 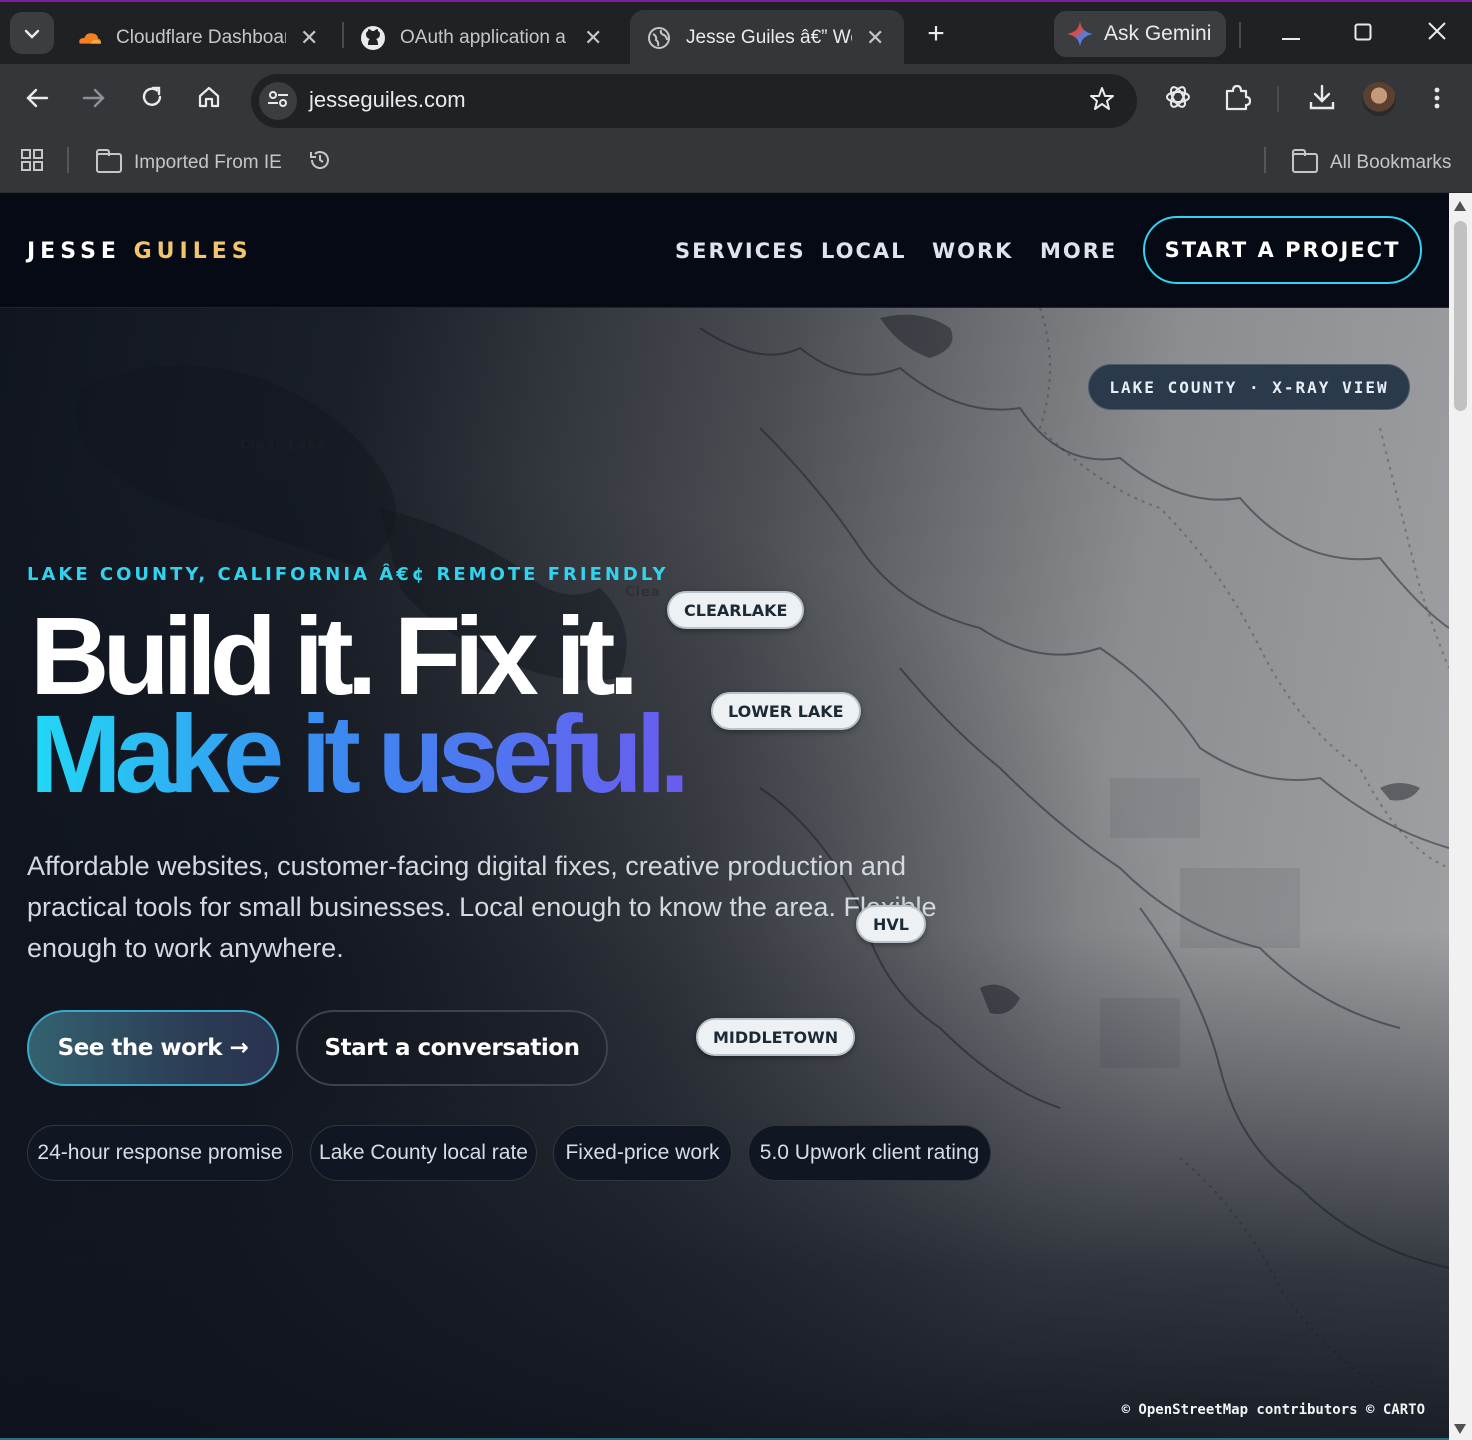 I want to click on minimize-button, so click(x=1291, y=34).